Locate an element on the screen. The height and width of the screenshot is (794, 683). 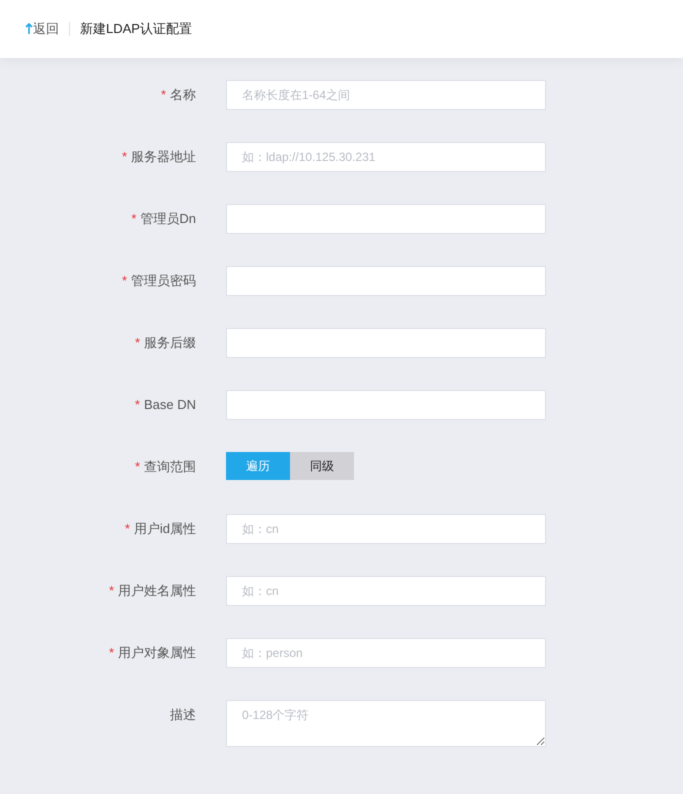
field-label: Base DN is located at coordinates (170, 405).